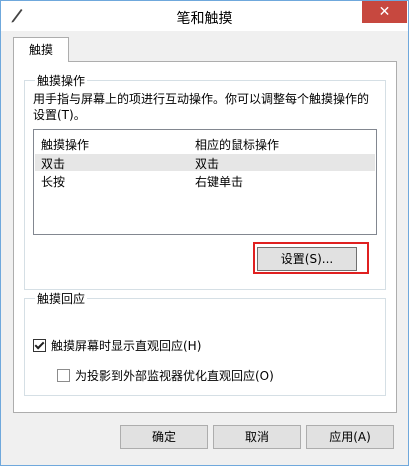 The image size is (409, 466). What do you see at coordinates (63, 375) in the screenshot?
I see `optimize-projector-checkbox` at bounding box center [63, 375].